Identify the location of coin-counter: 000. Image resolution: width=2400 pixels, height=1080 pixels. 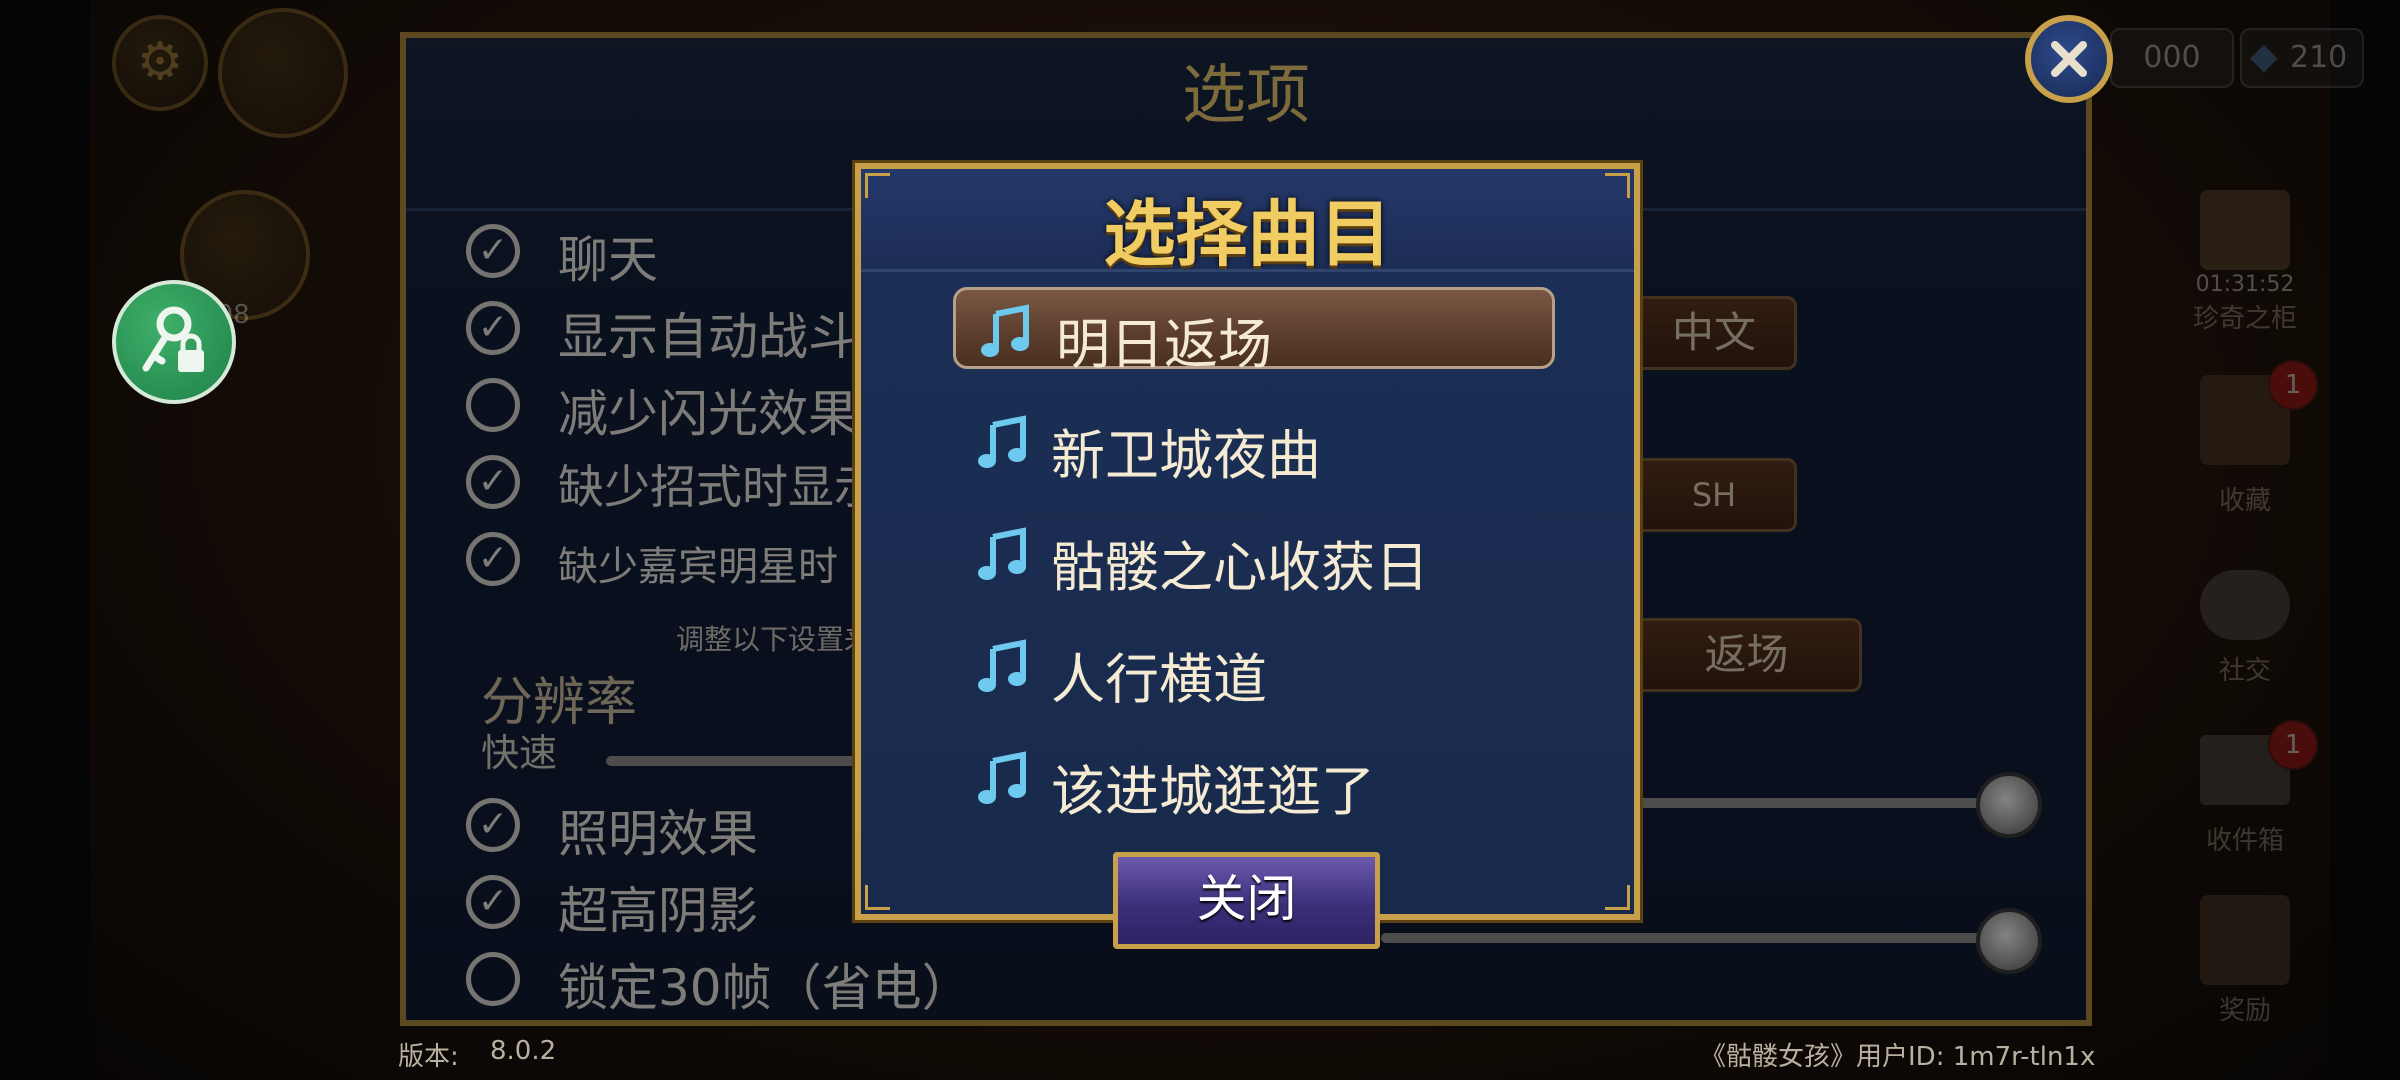
(2172, 58).